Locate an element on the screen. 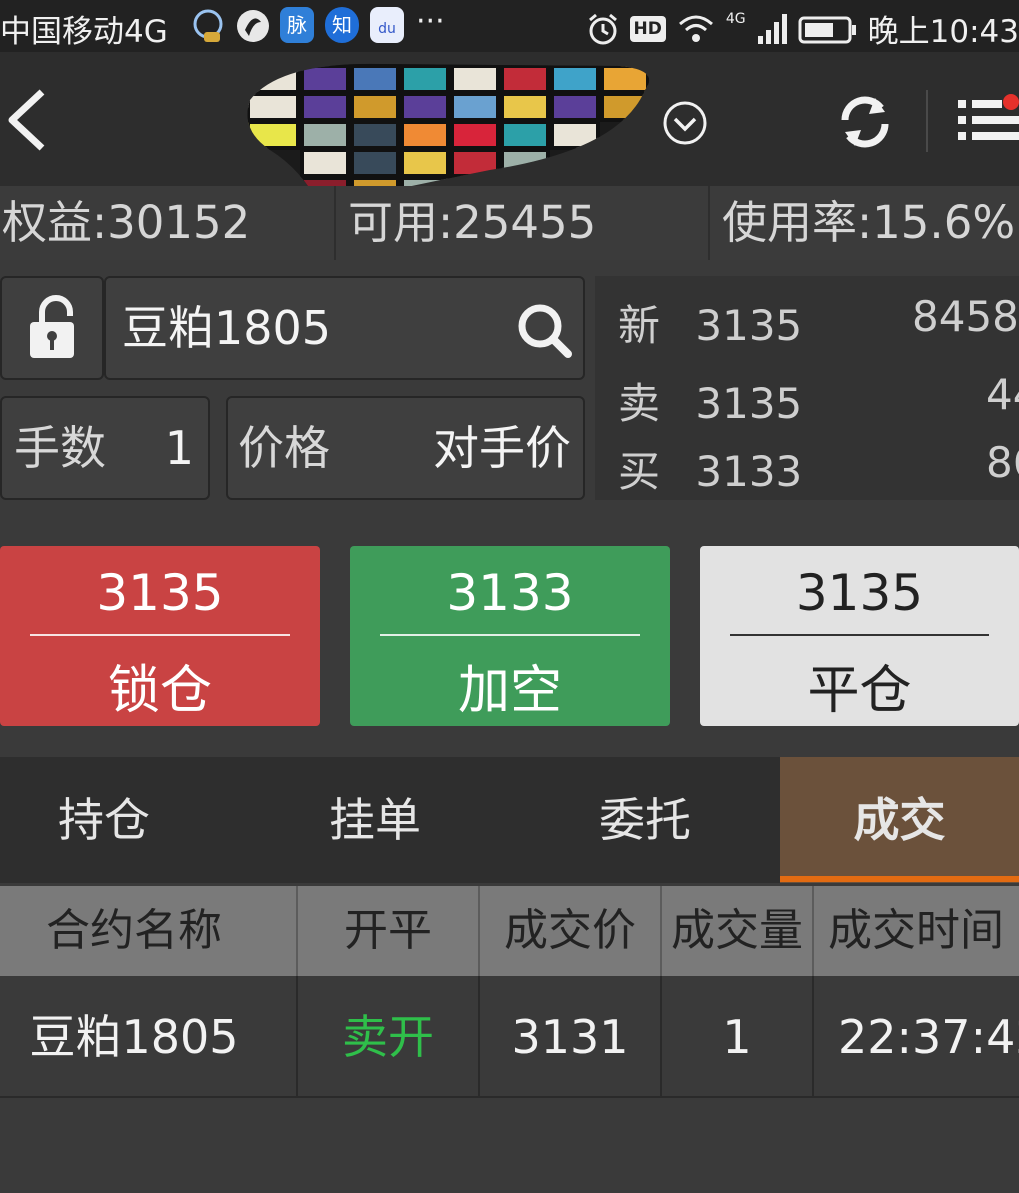 This screenshot has width=1019, height=1193. quote-ask-price: 3135 is located at coordinates (749, 403).